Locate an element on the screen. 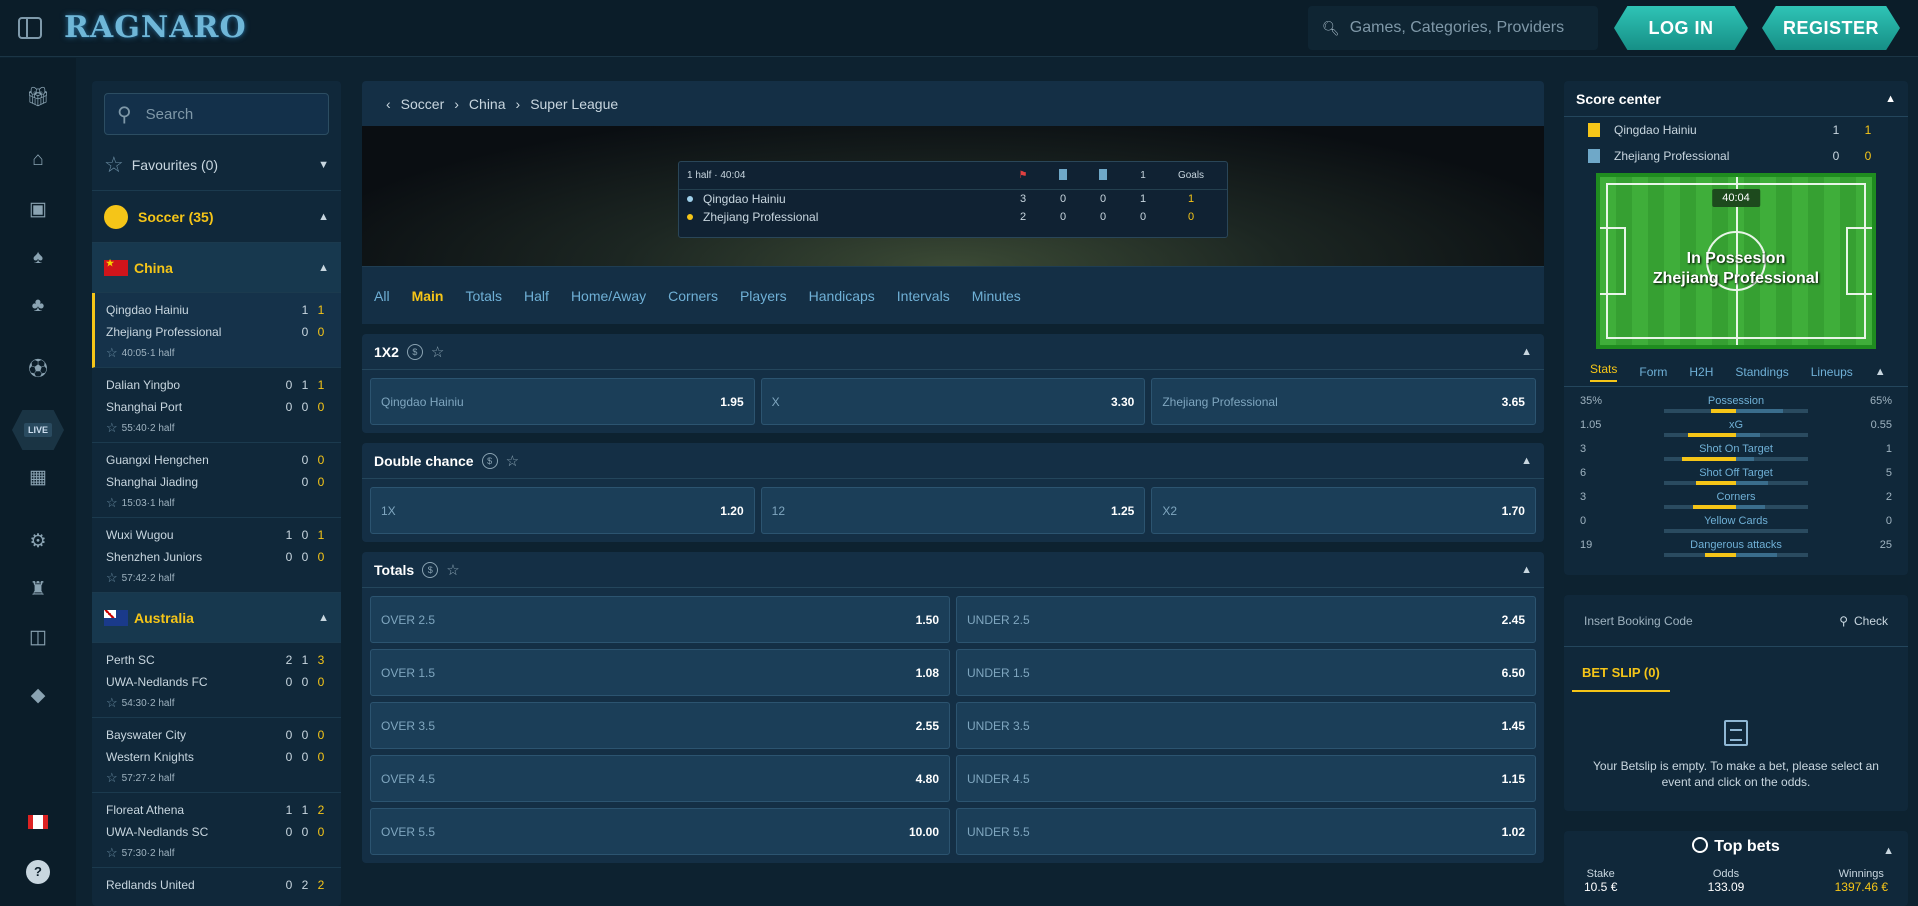  game-search-placeholder: Games, Categories, Providers is located at coordinates (1457, 27).